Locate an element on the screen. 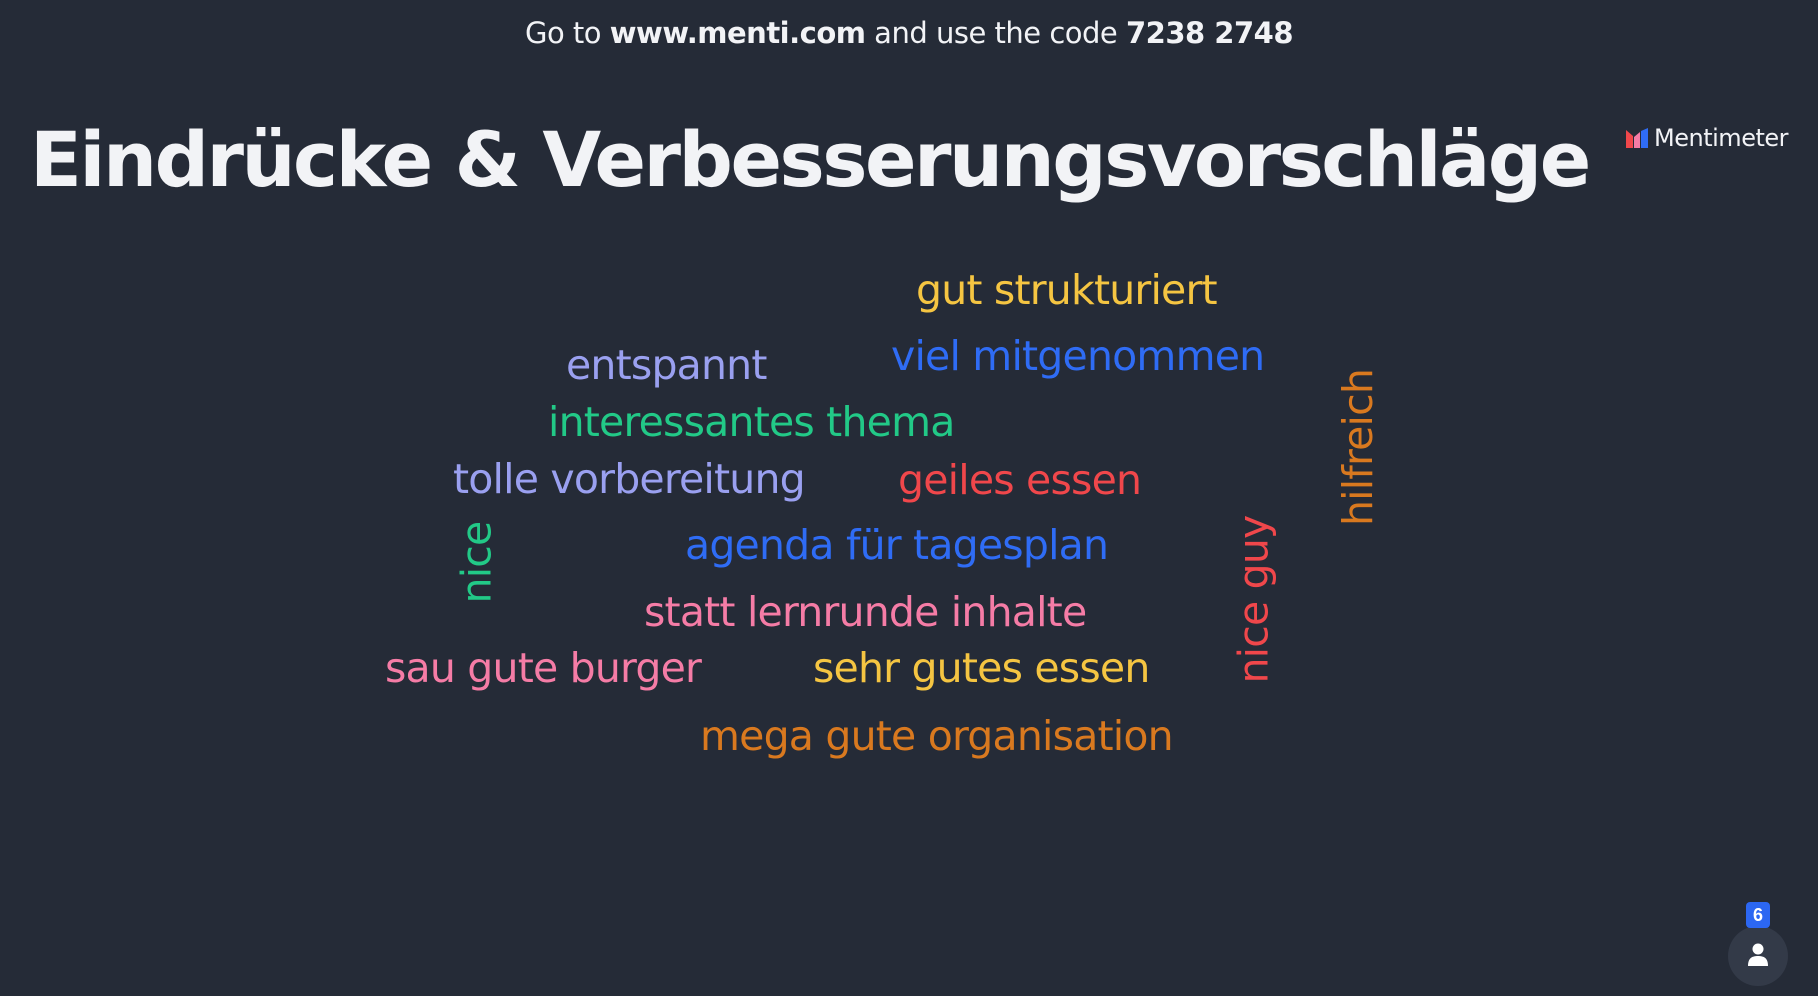 The image size is (1818, 996). cloud-word: nice guy is located at coordinates (1253, 599).